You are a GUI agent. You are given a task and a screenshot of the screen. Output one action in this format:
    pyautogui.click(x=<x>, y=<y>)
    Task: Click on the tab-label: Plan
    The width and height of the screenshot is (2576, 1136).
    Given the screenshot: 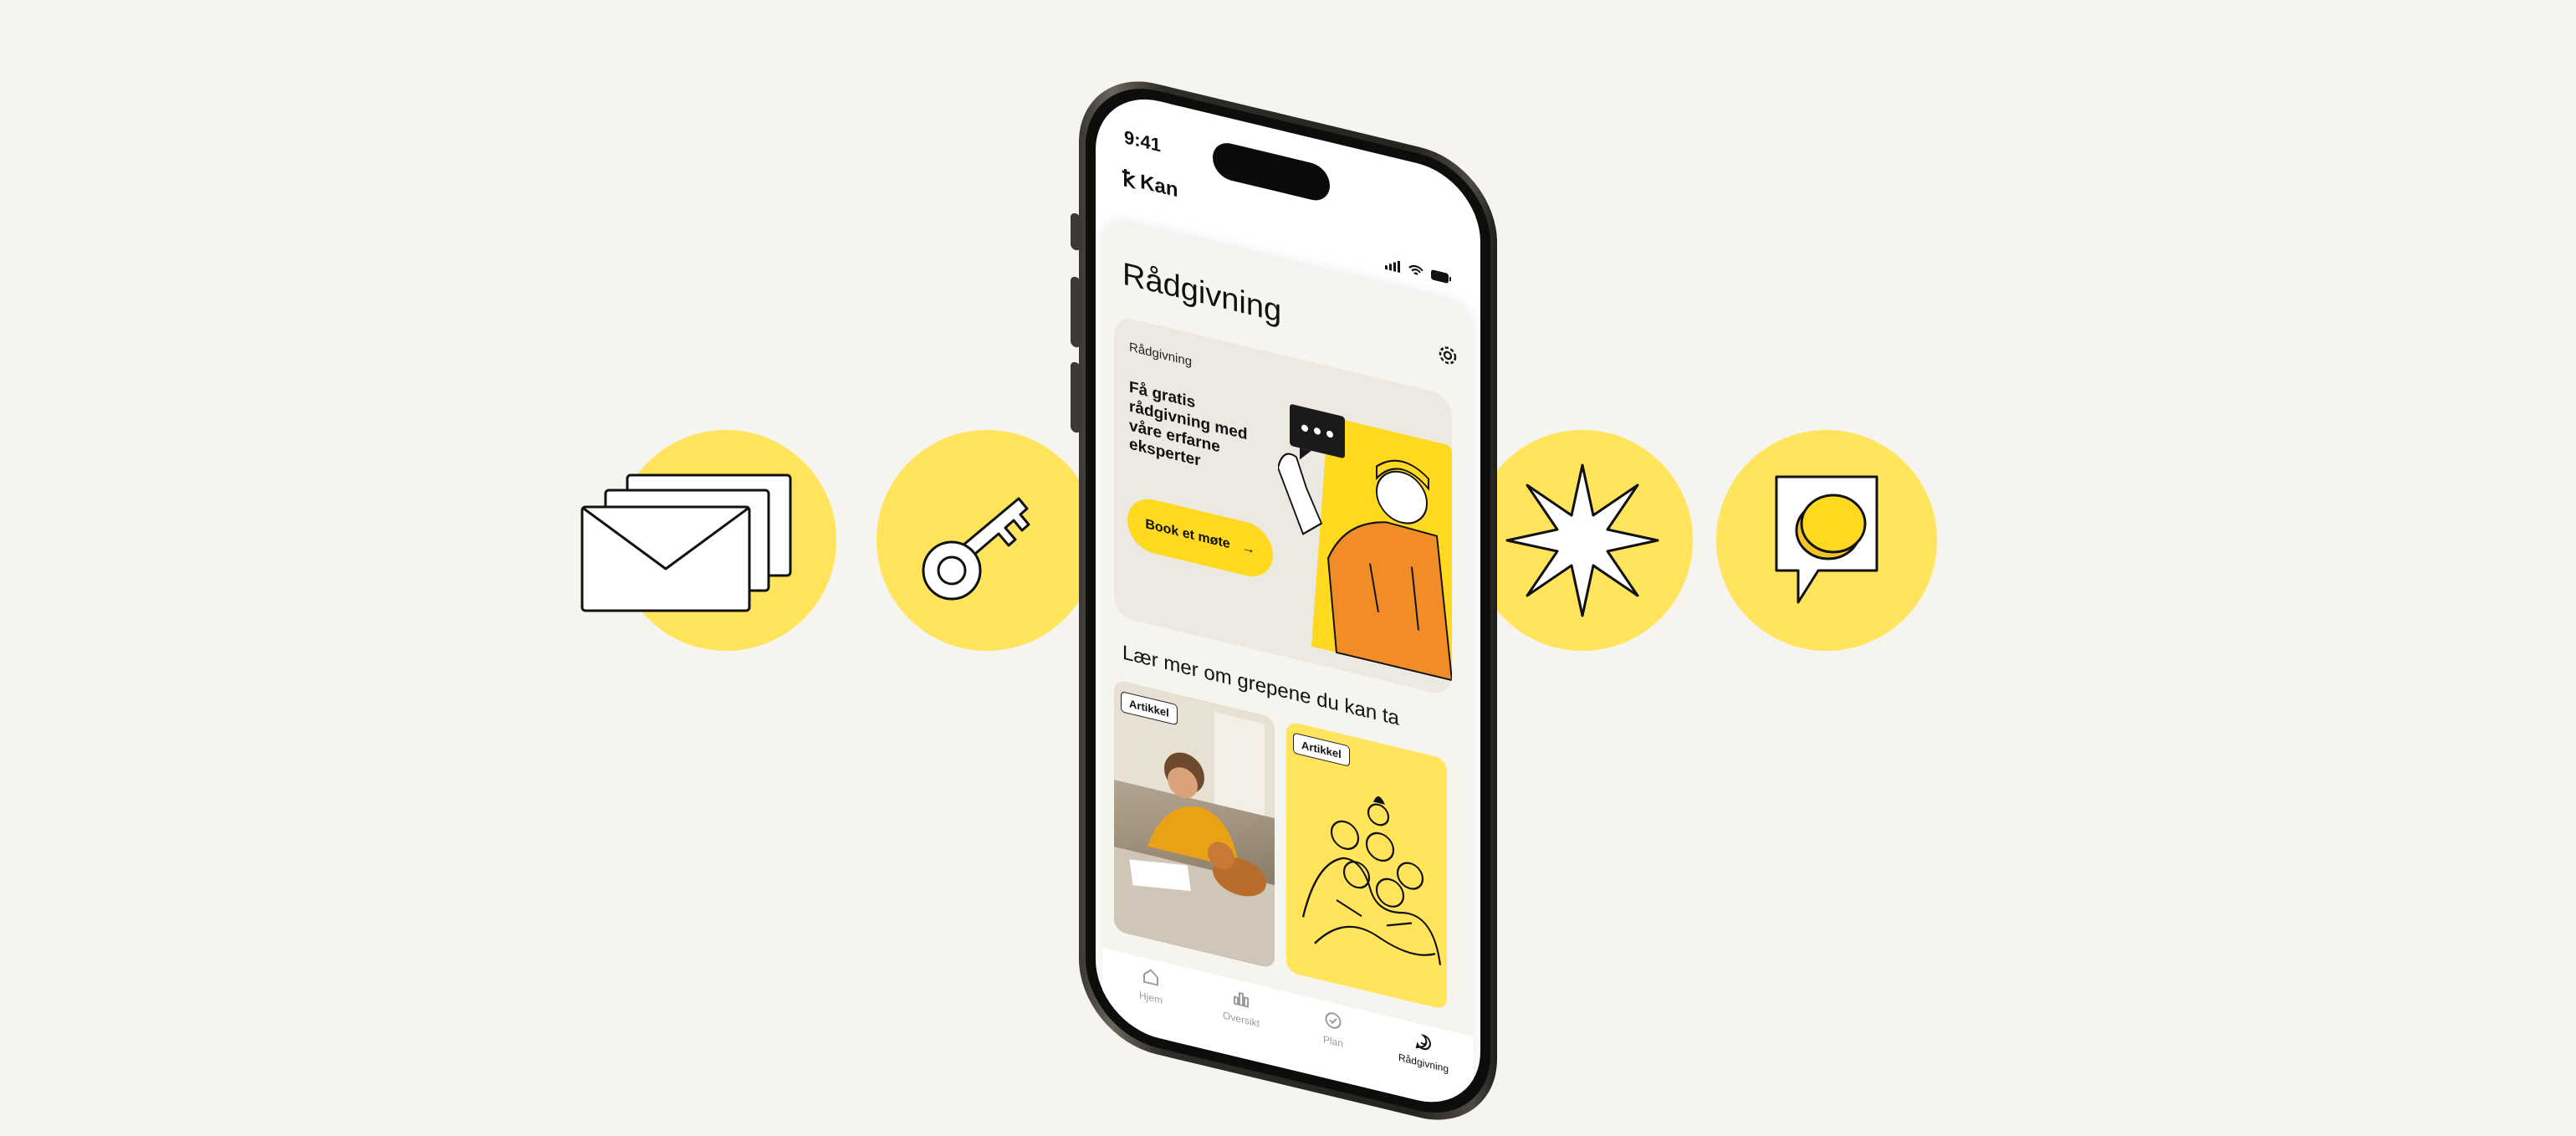 What is the action you would take?
    pyautogui.click(x=1333, y=1041)
    